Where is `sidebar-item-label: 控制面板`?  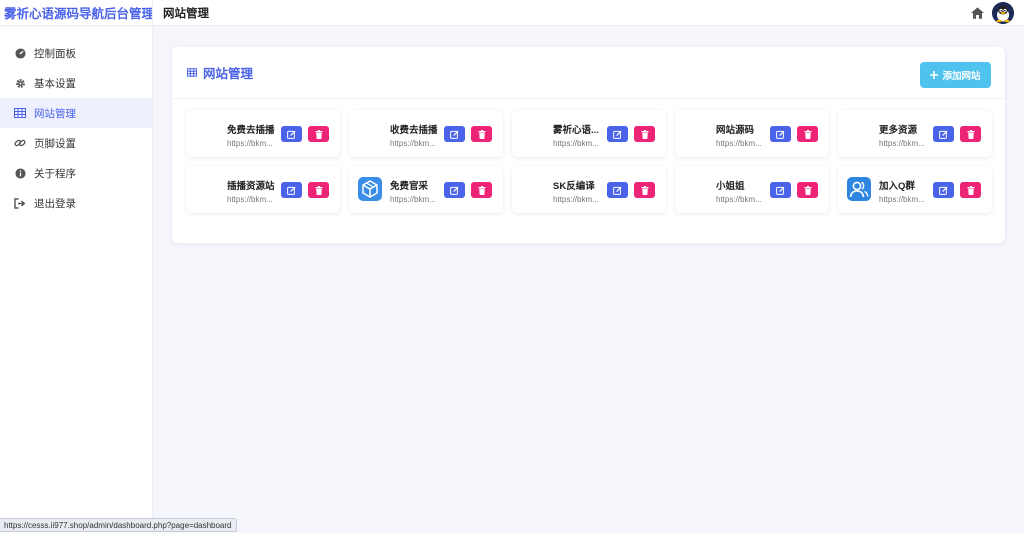 sidebar-item-label: 控制面板 is located at coordinates (55, 53).